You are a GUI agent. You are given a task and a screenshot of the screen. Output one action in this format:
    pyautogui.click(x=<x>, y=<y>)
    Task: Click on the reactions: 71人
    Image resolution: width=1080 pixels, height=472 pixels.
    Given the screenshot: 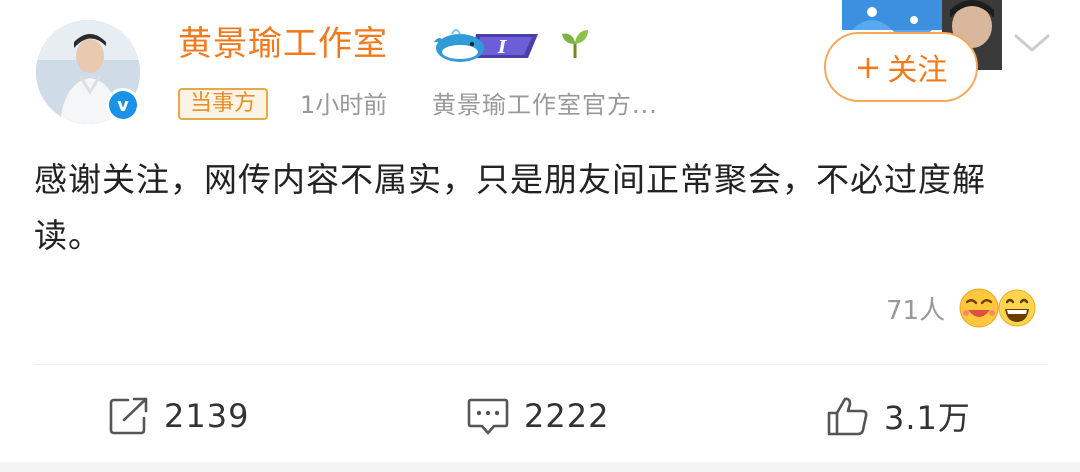 What is the action you would take?
    pyautogui.click(x=962, y=308)
    